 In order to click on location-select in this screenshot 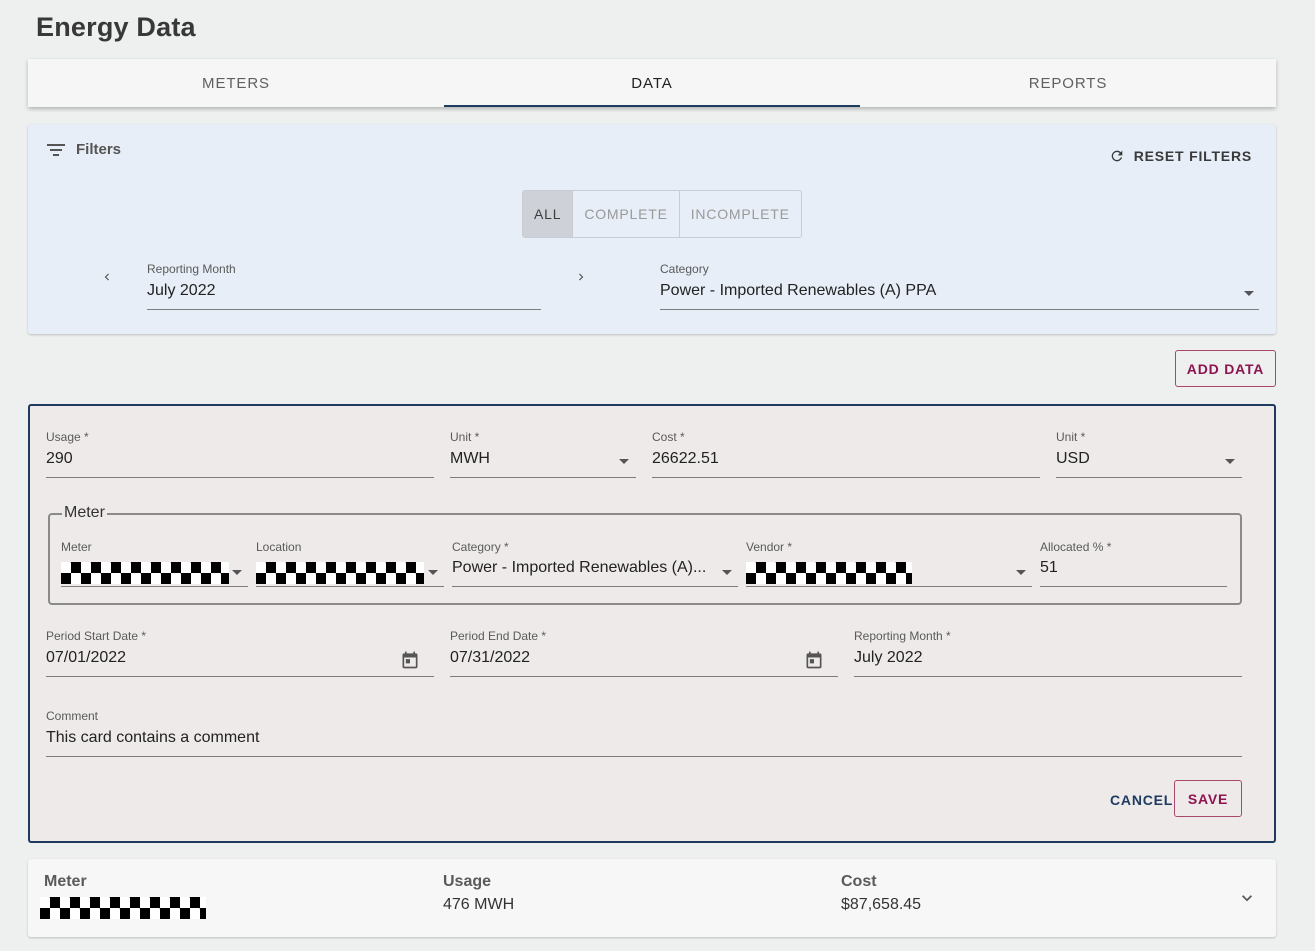, I will do `click(350, 573)`.